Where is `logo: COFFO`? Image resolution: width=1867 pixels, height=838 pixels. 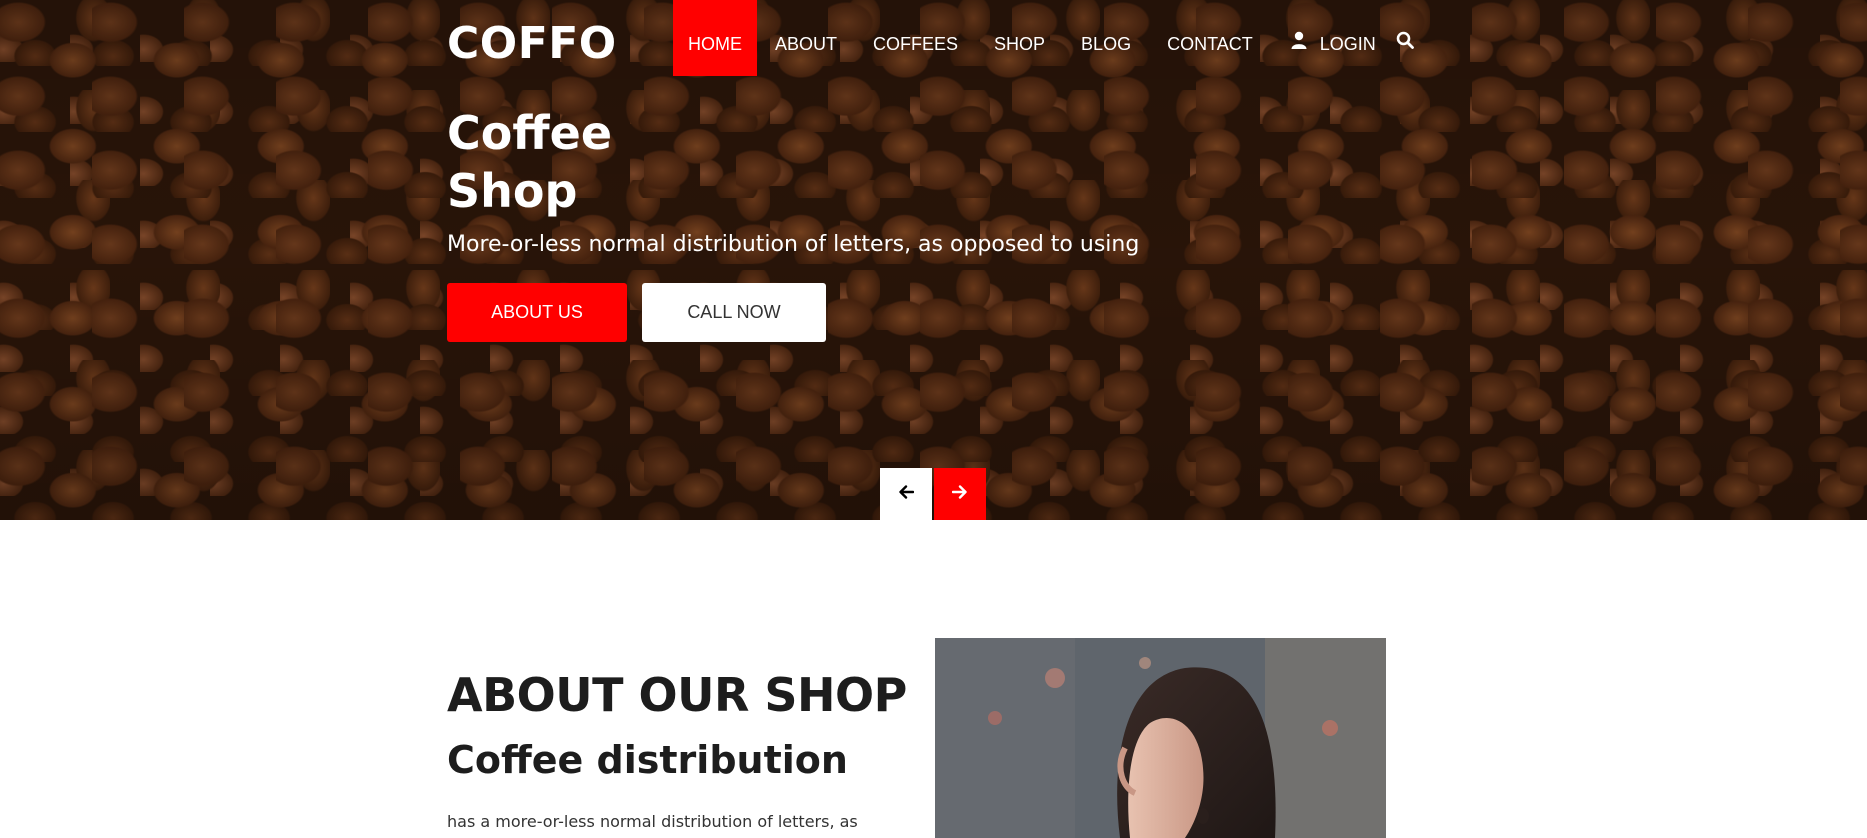
logo: COFFO is located at coordinates (532, 43).